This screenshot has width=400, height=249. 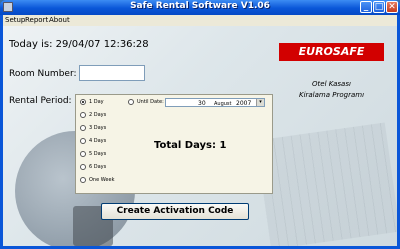 What do you see at coordinates (202, 103) in the screenshot?
I see `until-date-day: 30` at bounding box center [202, 103].